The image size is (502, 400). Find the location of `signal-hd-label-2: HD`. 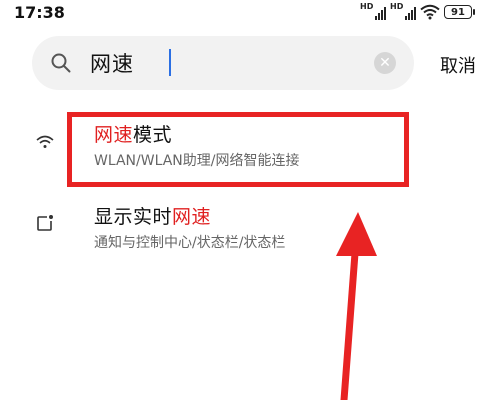

signal-hd-label-2: HD is located at coordinates (397, 6).